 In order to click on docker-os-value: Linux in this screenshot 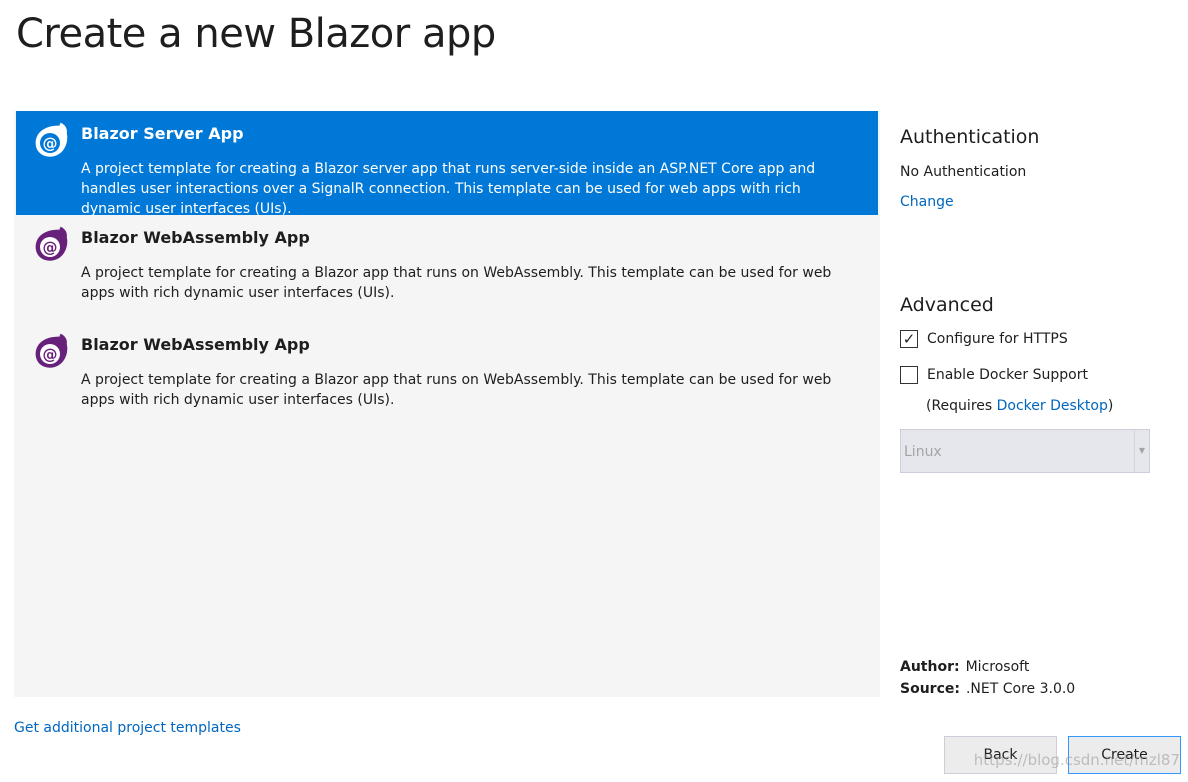, I will do `click(923, 452)`.